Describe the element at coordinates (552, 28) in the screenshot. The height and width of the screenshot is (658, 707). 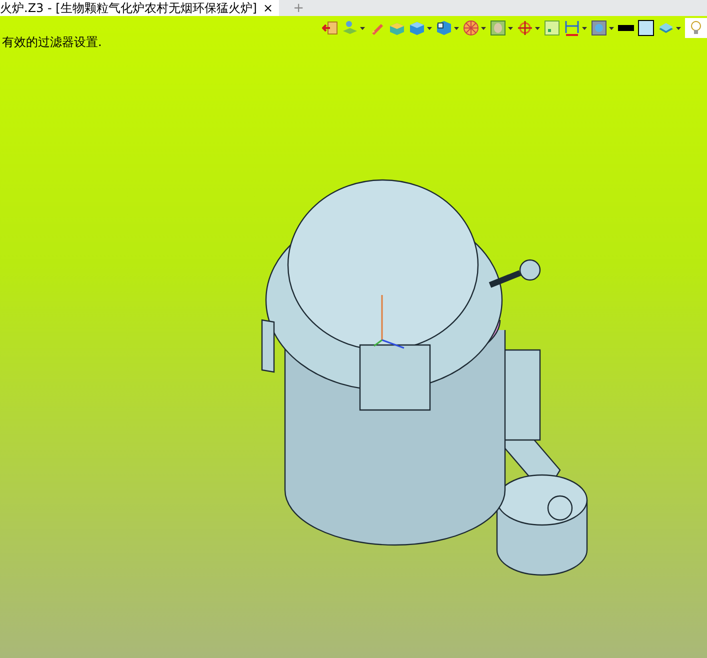
I see `square-icon` at that location.